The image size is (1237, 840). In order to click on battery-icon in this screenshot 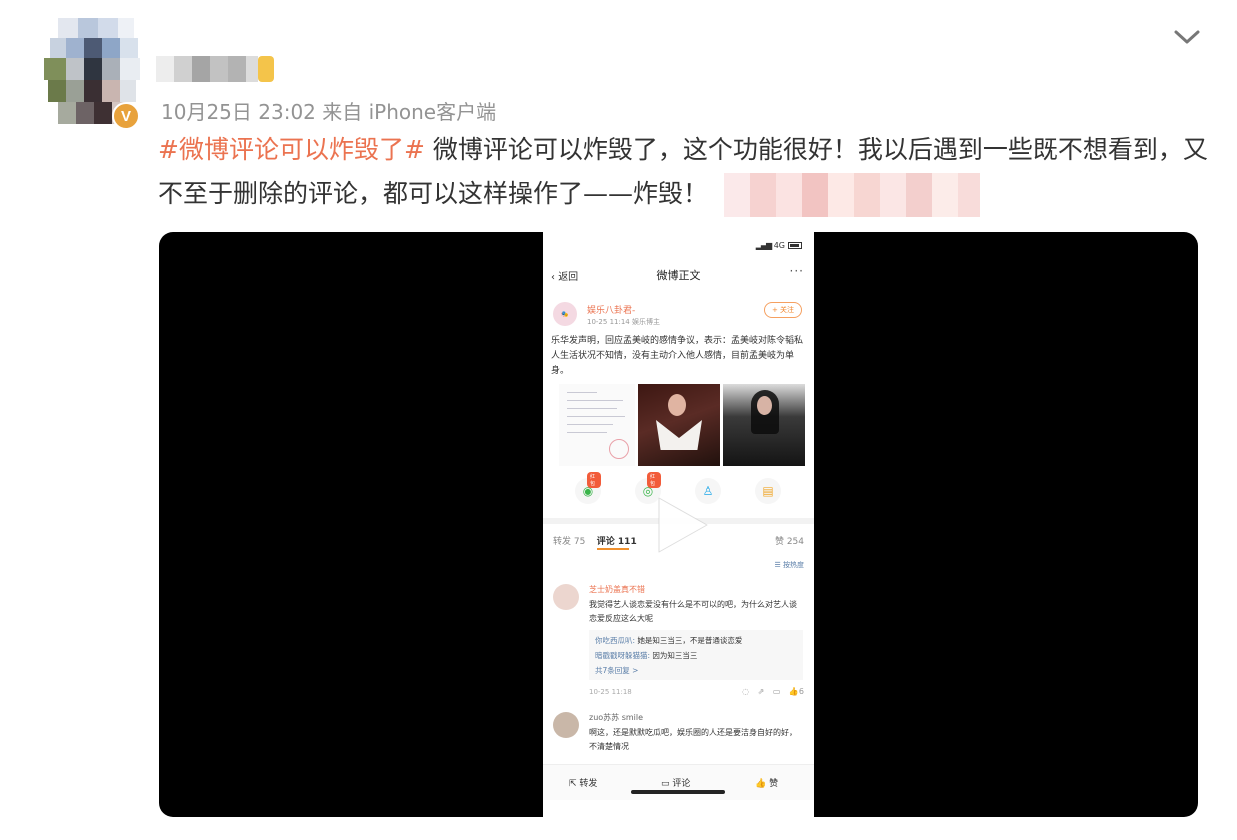, I will do `click(795, 245)`.